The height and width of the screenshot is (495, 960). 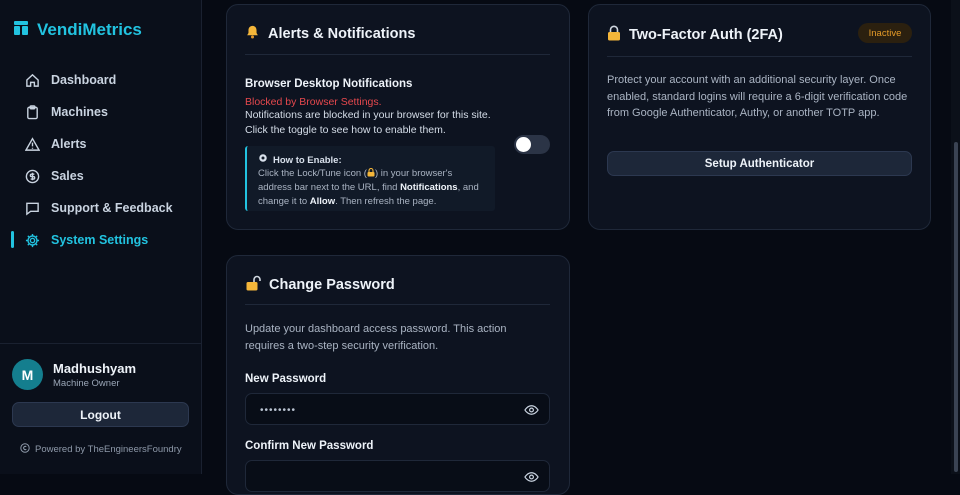 I want to click on sidebar-item-system-settings: System Settings, so click(x=101, y=240).